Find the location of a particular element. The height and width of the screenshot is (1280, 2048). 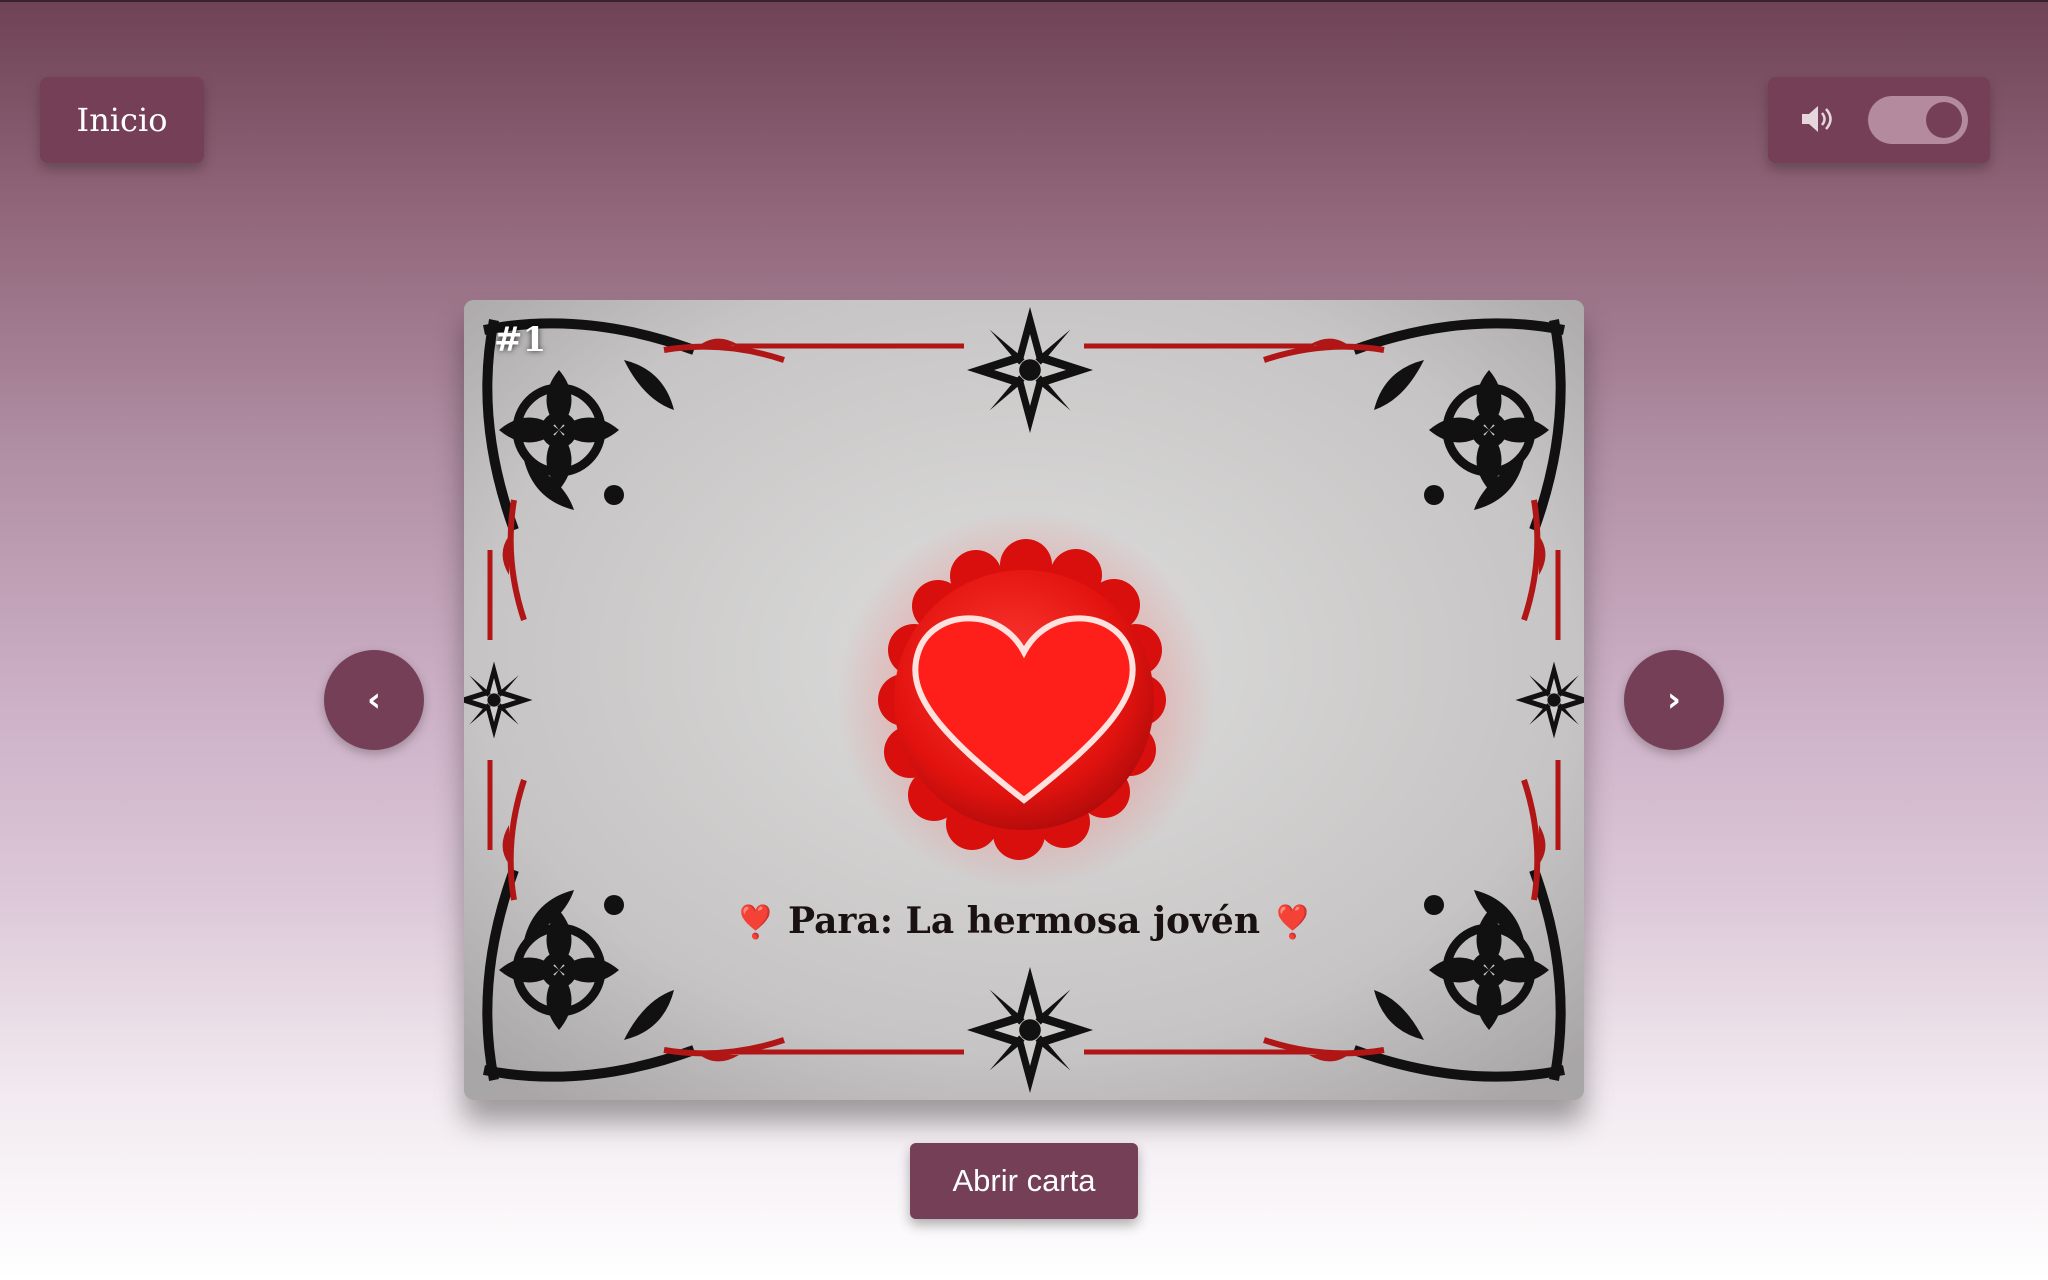

card-caption-text: Para: La hermosa jovén is located at coordinates (1024, 921).